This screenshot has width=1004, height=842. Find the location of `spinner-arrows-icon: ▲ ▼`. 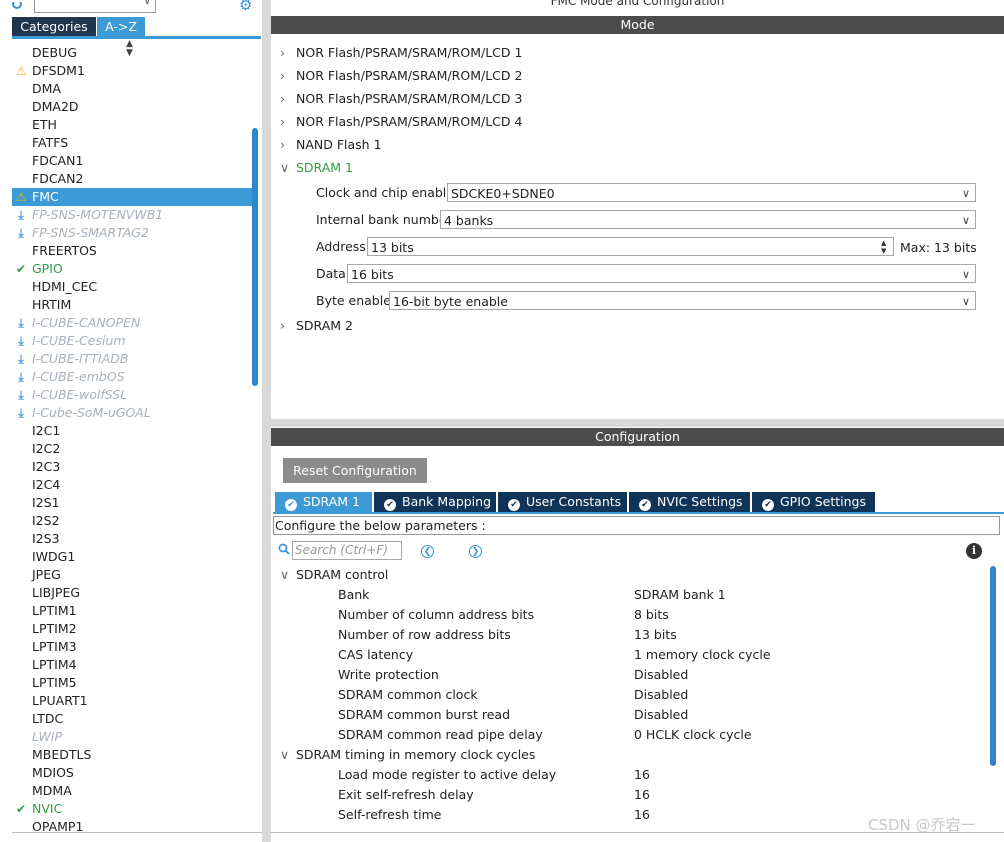

spinner-arrows-icon: ▲ ▼ is located at coordinates (885, 247).